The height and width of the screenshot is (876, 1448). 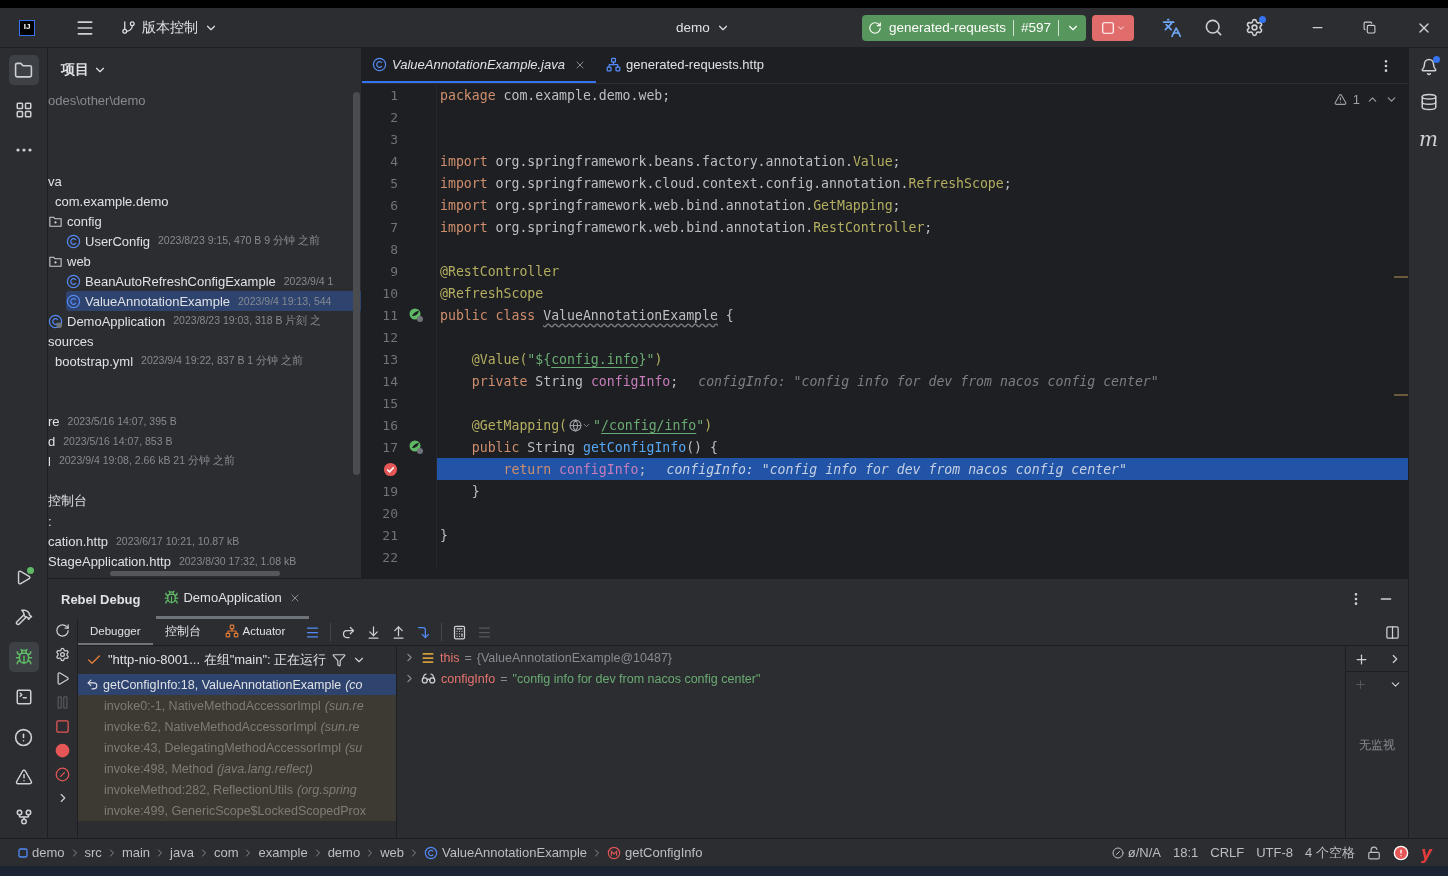 I want to click on line-number: 15, so click(x=389, y=403).